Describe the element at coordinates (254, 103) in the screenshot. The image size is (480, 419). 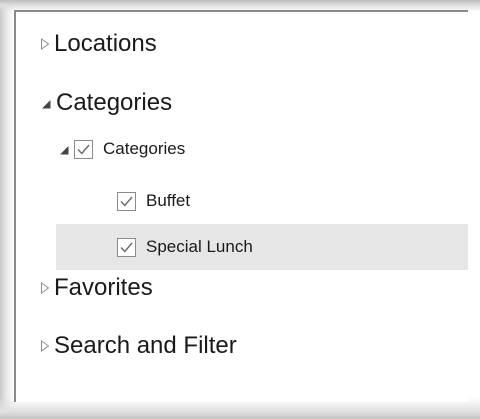
I see `tree-section-categories: Categories` at that location.